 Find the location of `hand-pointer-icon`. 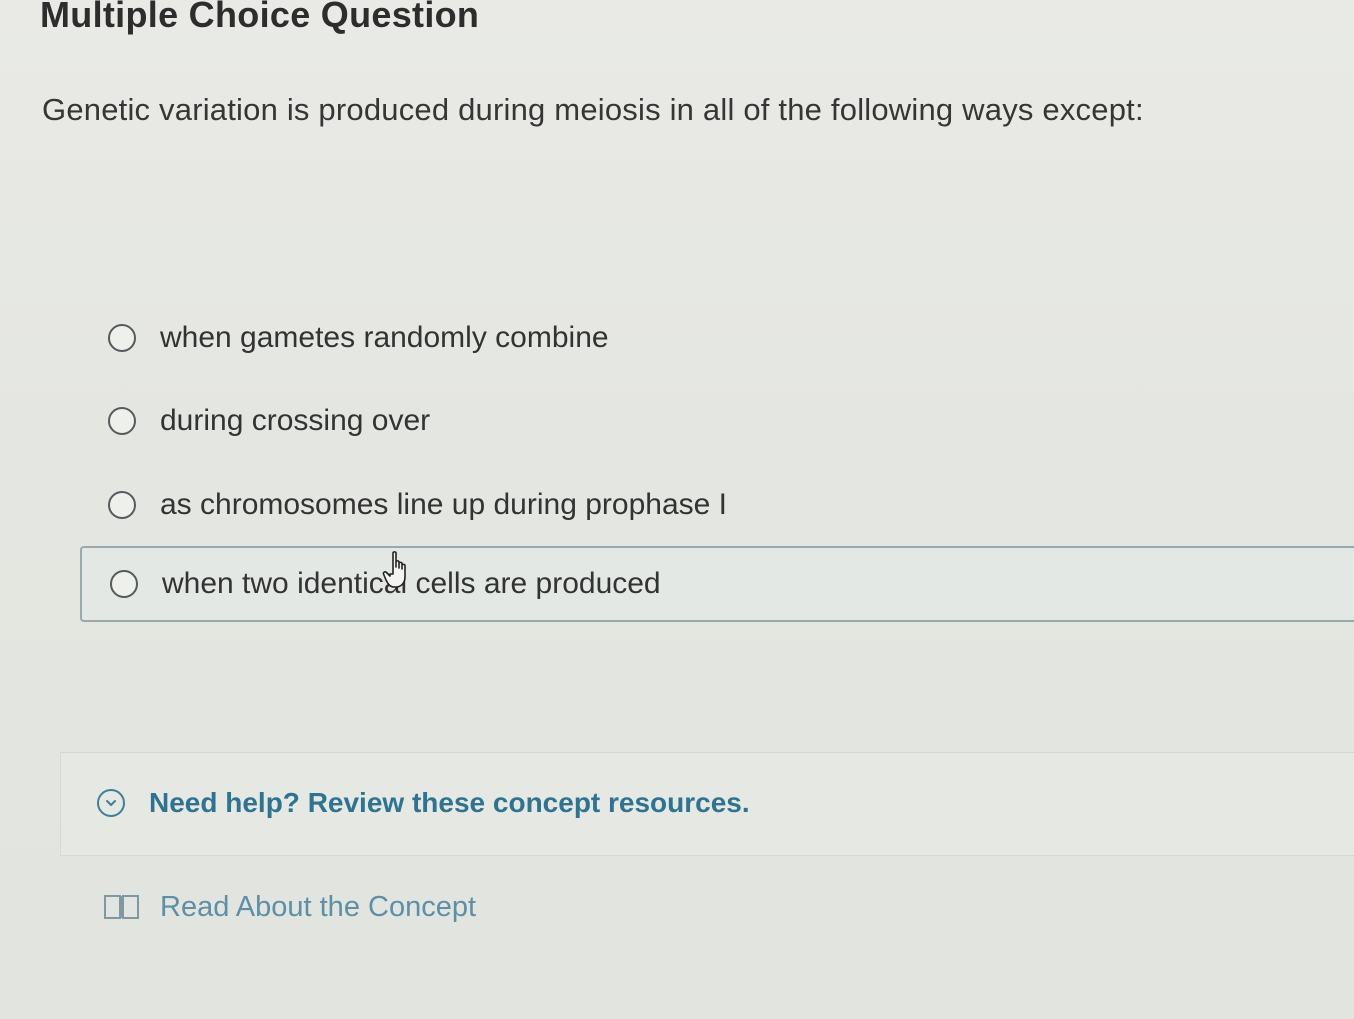

hand-pointer-icon is located at coordinates (394, 569).